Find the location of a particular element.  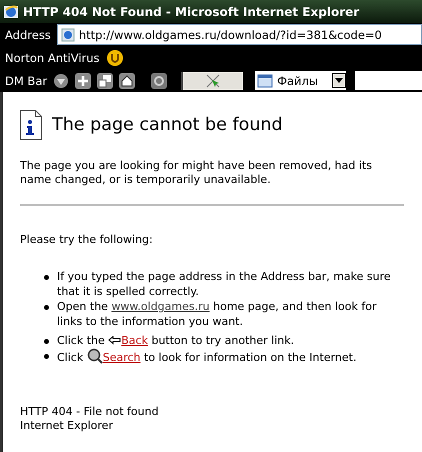

back-arrow-icon is located at coordinates (115, 341).